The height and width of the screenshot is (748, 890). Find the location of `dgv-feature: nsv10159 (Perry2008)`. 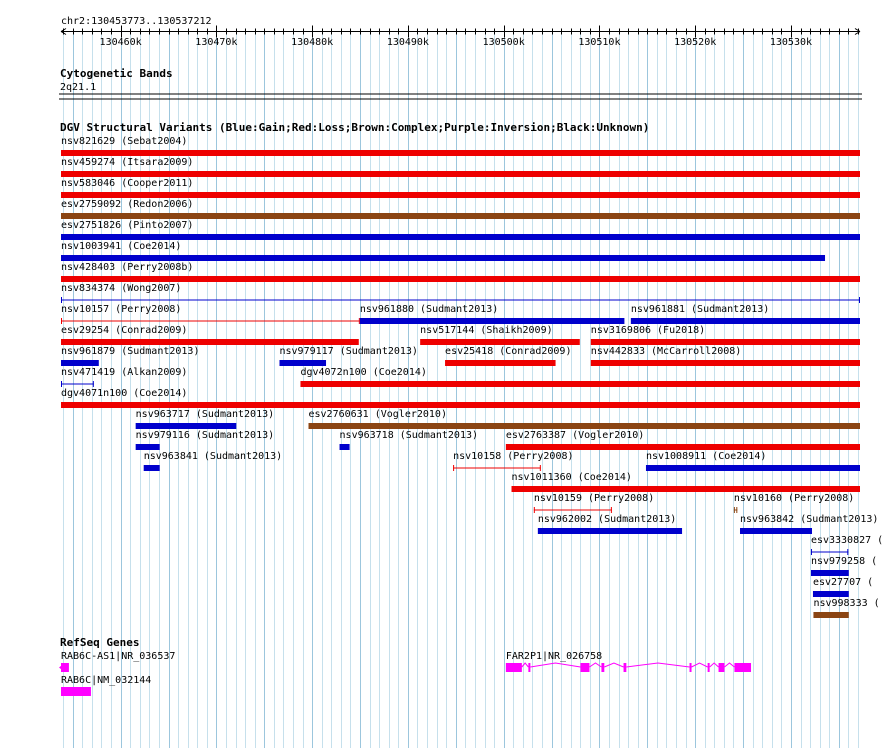

dgv-feature: nsv10159 (Perry2008) is located at coordinates (593, 503).